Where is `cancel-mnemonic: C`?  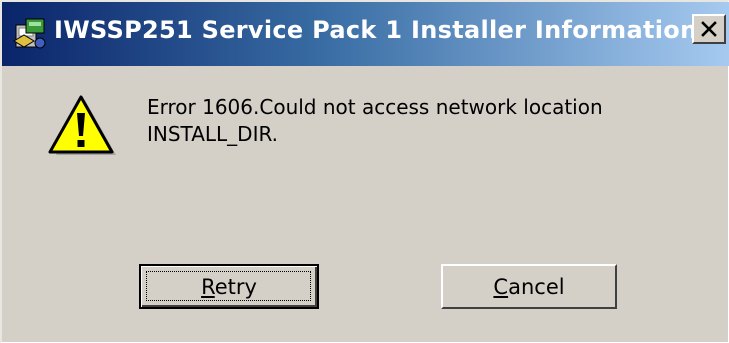
cancel-mnemonic: C is located at coordinates (501, 287).